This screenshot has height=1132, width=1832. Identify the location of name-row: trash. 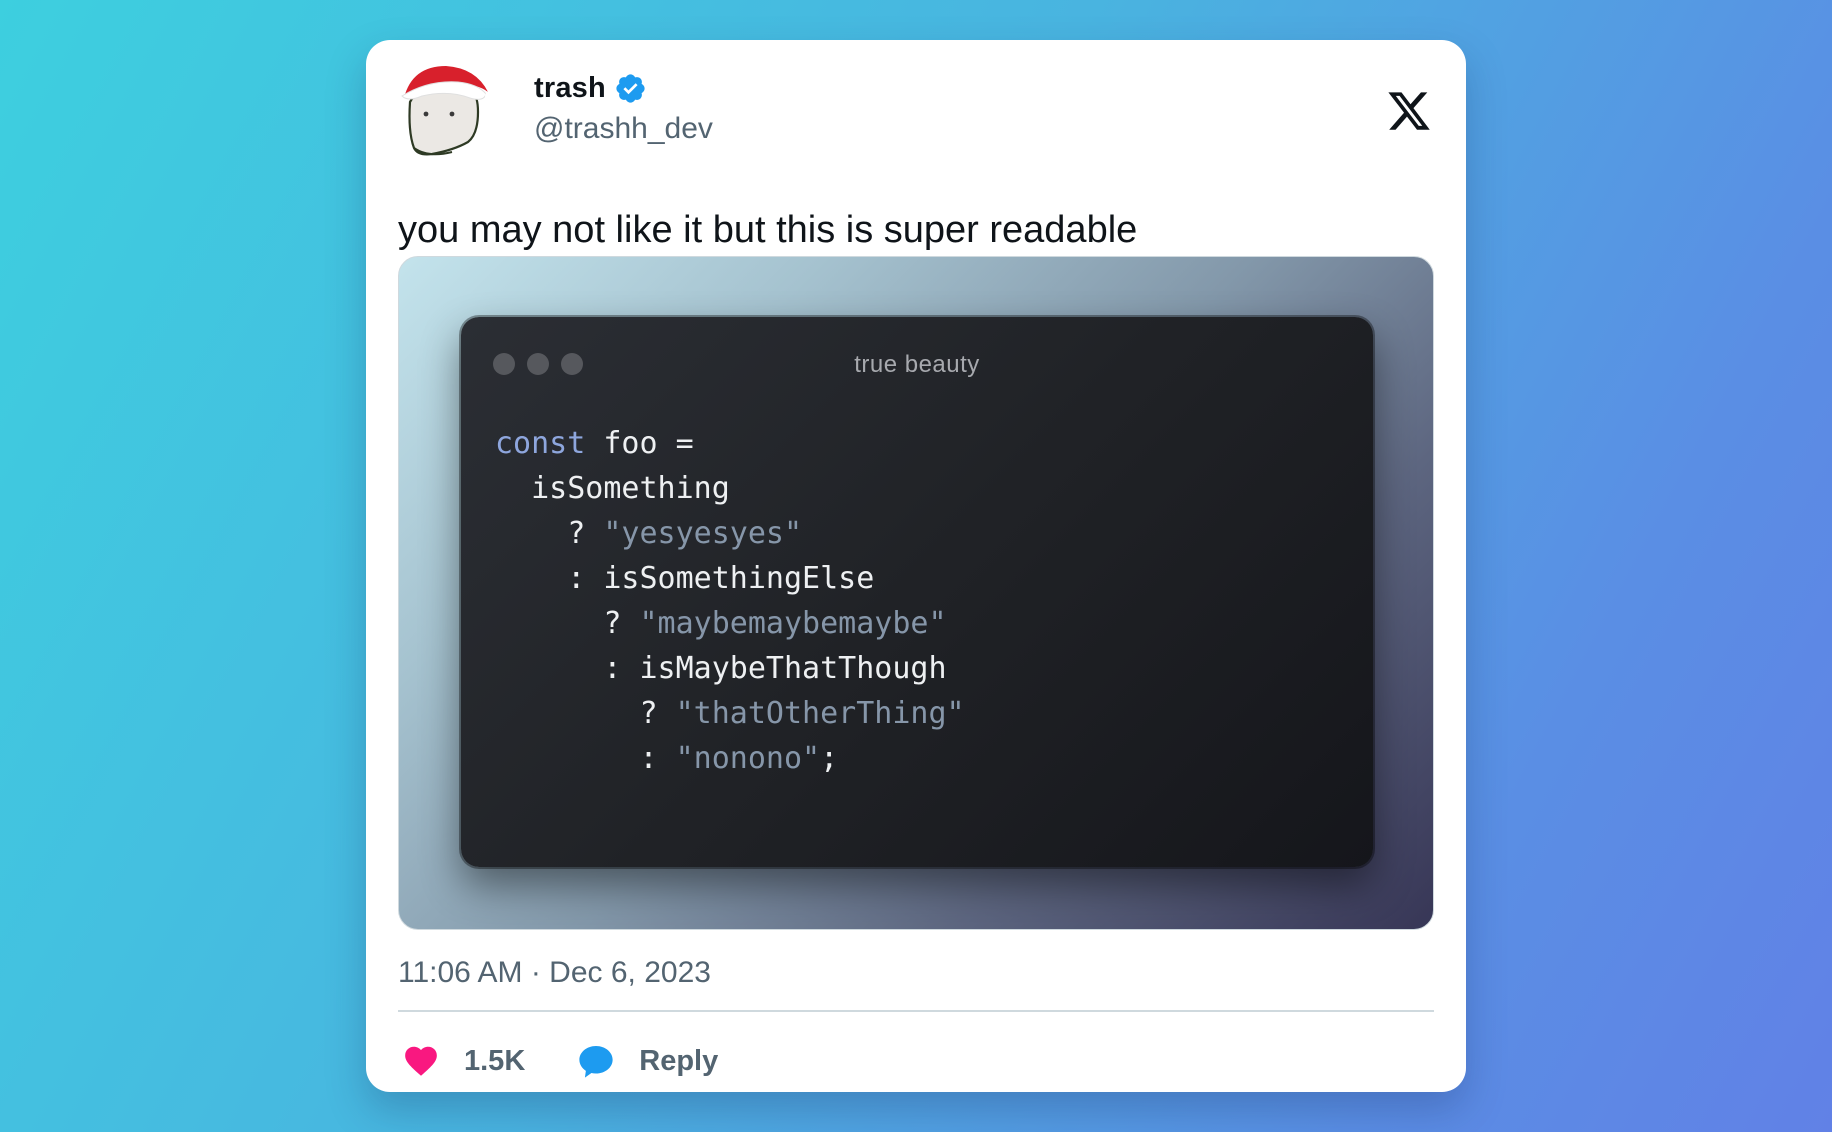
(623, 88).